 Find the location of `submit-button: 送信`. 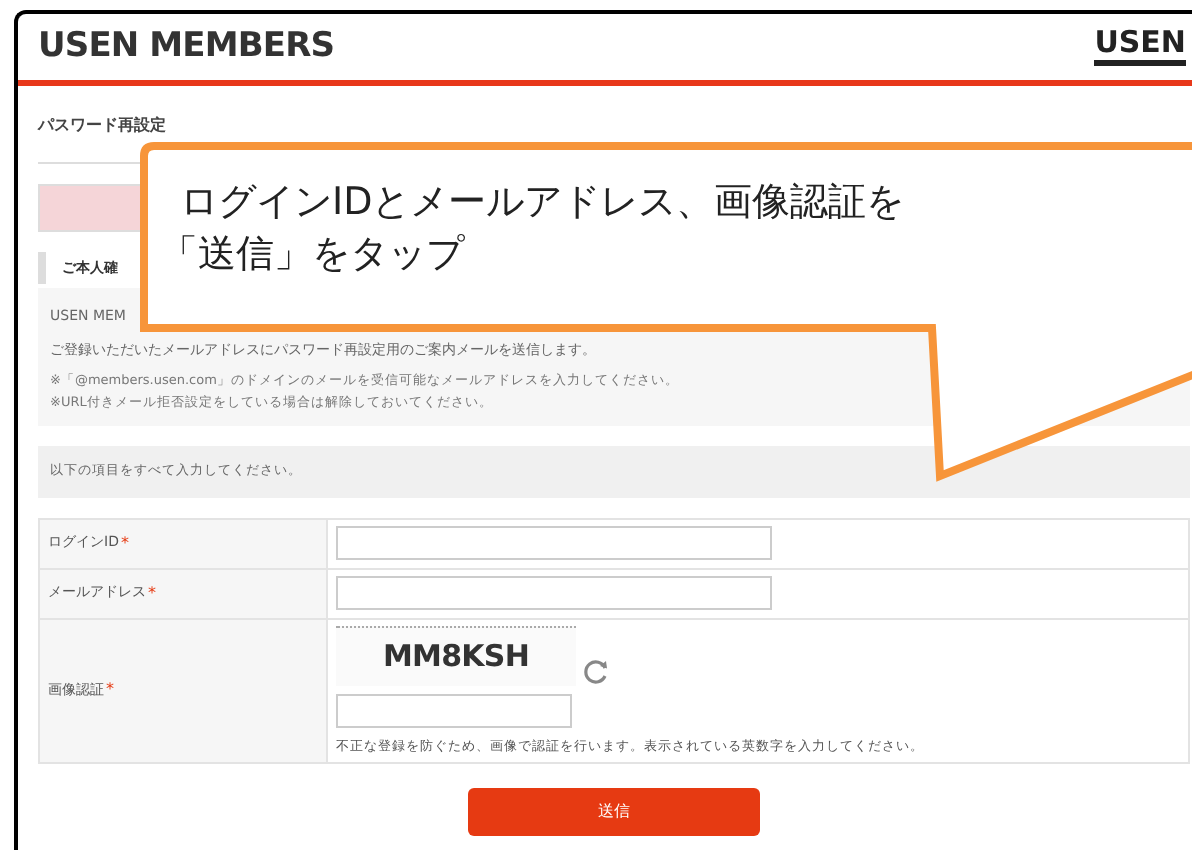

submit-button: 送信 is located at coordinates (614, 812).